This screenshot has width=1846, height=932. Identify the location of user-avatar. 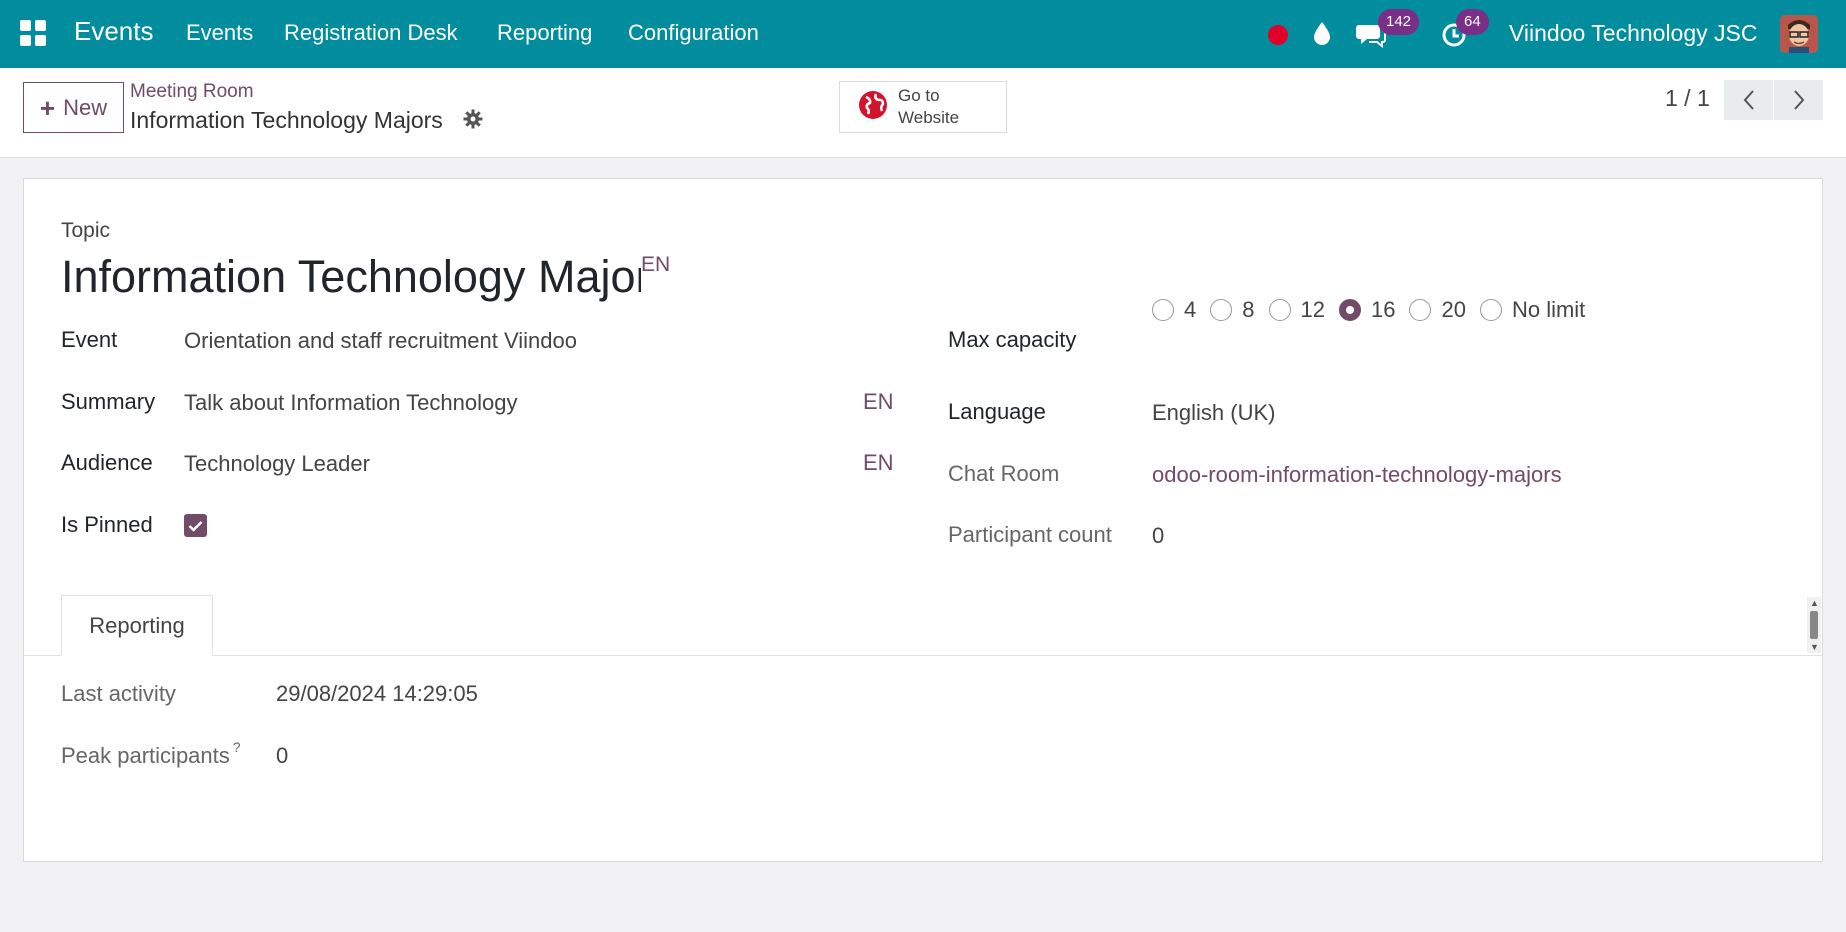
(1799, 34).